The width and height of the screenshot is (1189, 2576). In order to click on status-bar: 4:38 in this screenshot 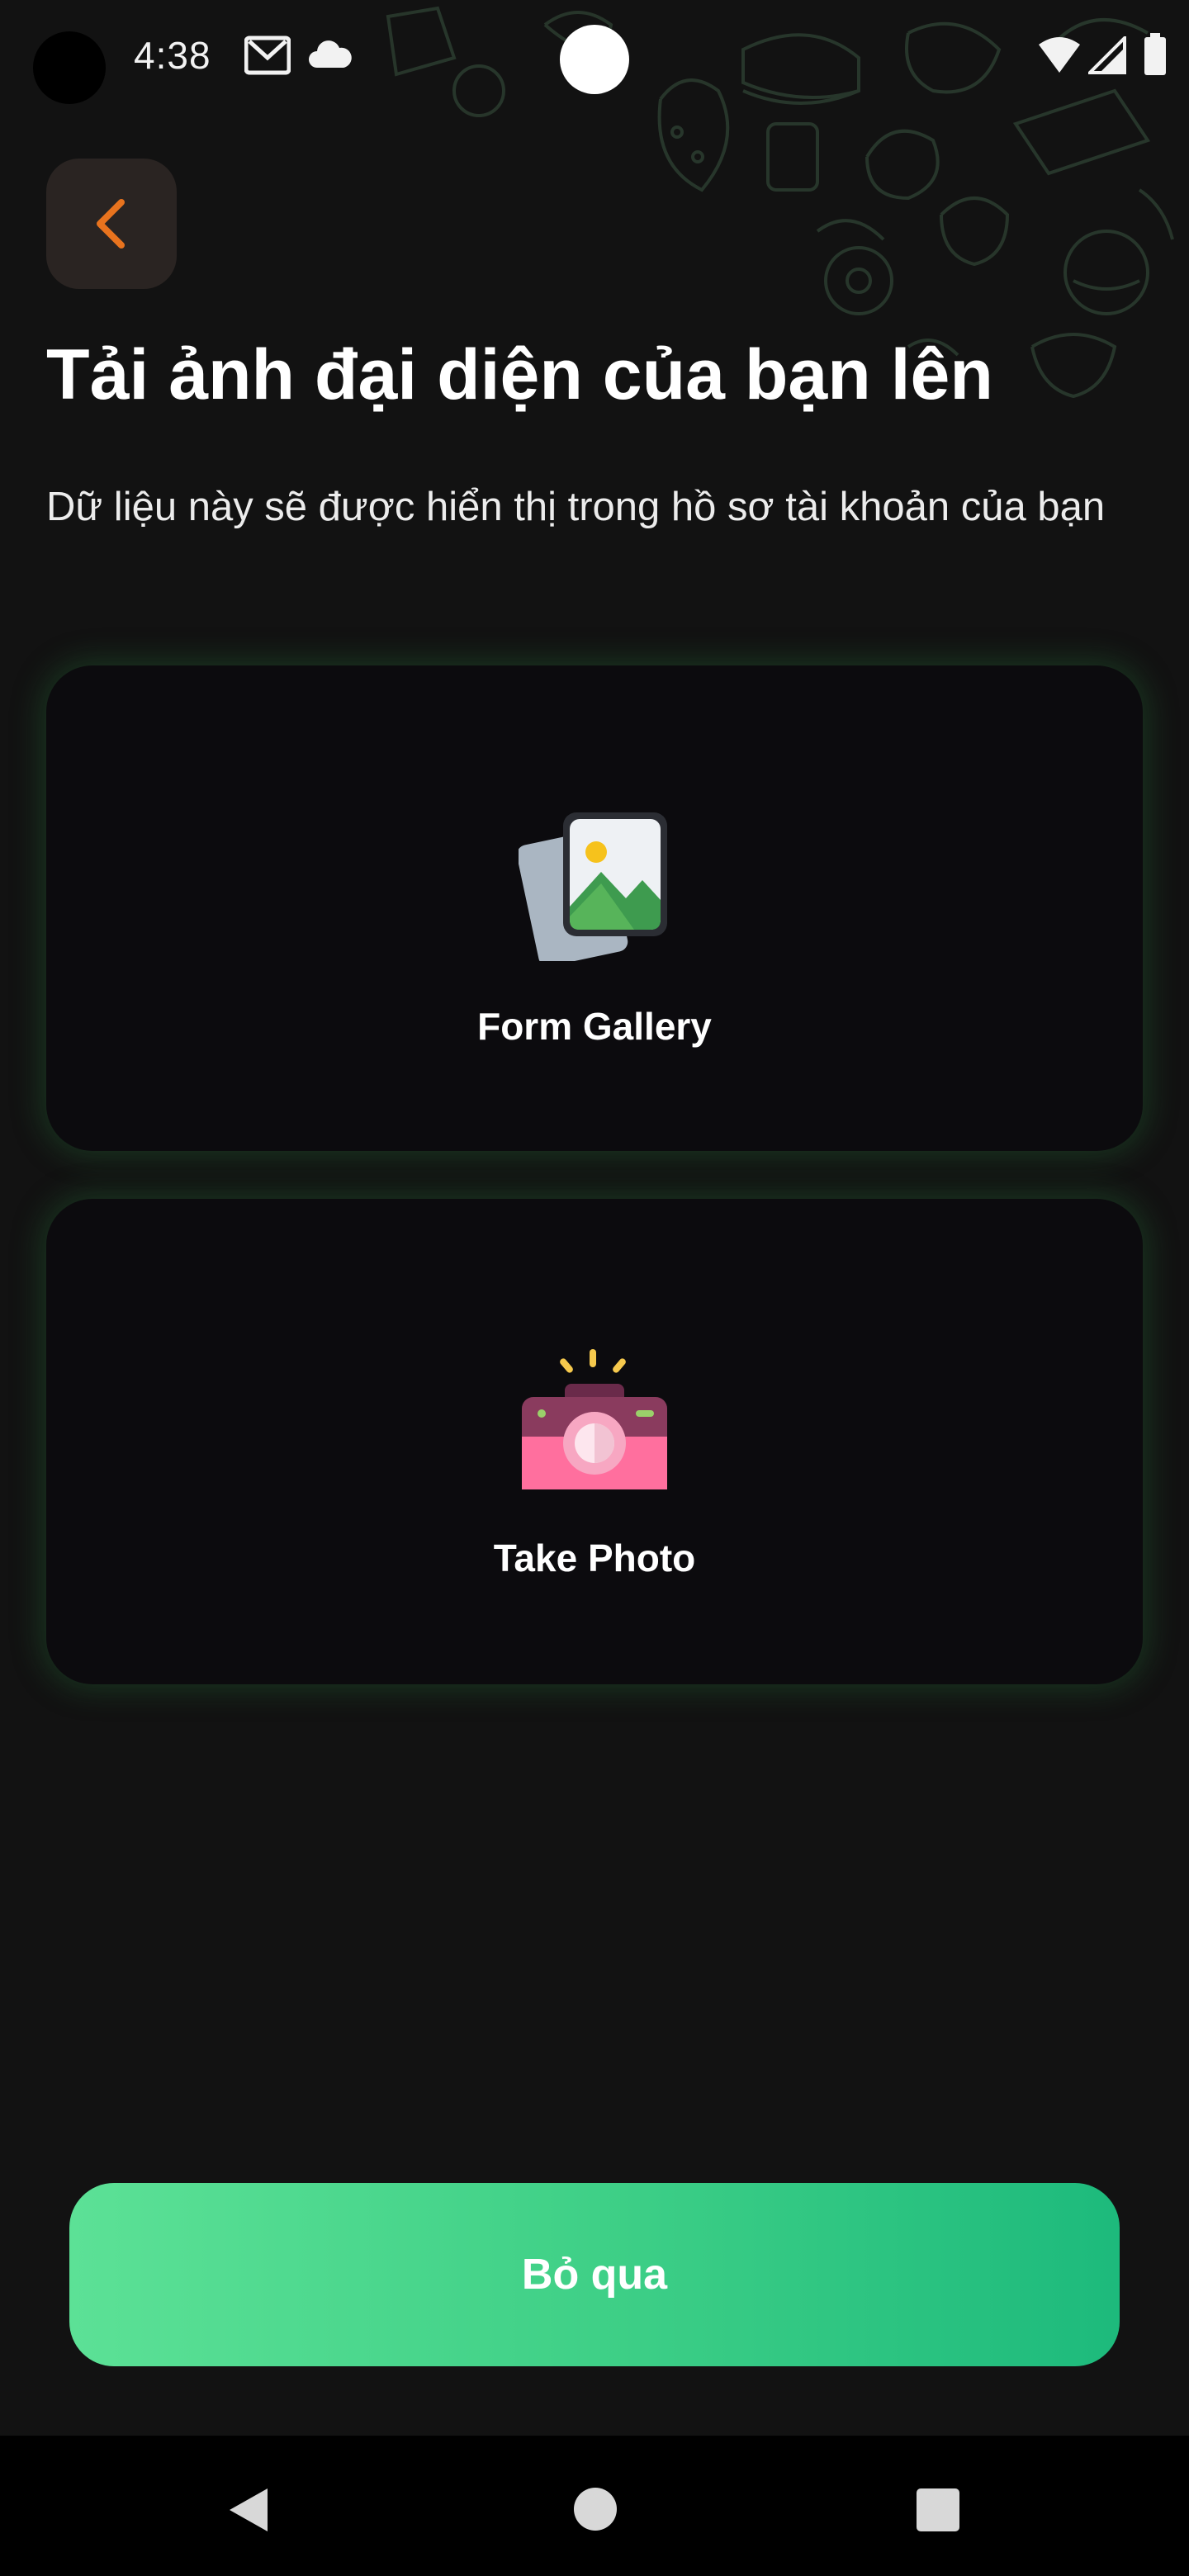, I will do `click(594, 58)`.